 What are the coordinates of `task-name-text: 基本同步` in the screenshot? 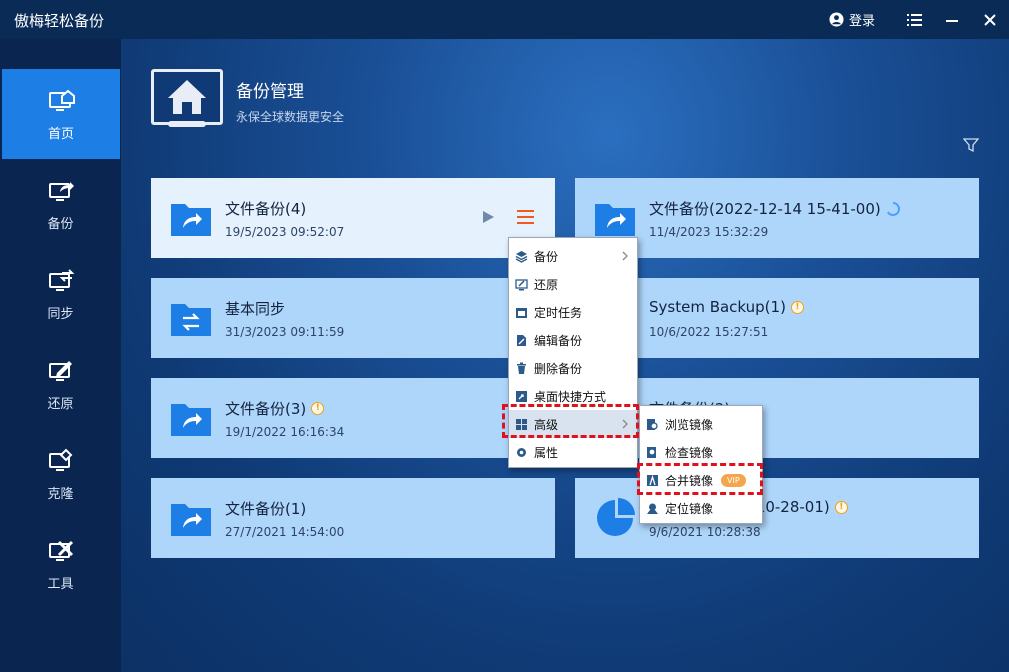 It's located at (255, 309).